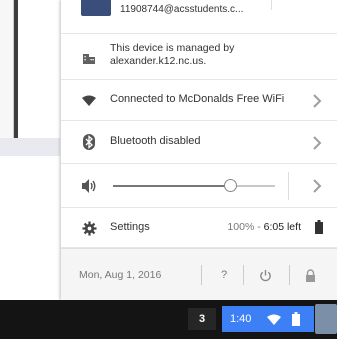 The width and height of the screenshot is (337, 339). What do you see at coordinates (199, 228) in the screenshot?
I see `settings-row: Settings 100% - 6:05 left` at bounding box center [199, 228].